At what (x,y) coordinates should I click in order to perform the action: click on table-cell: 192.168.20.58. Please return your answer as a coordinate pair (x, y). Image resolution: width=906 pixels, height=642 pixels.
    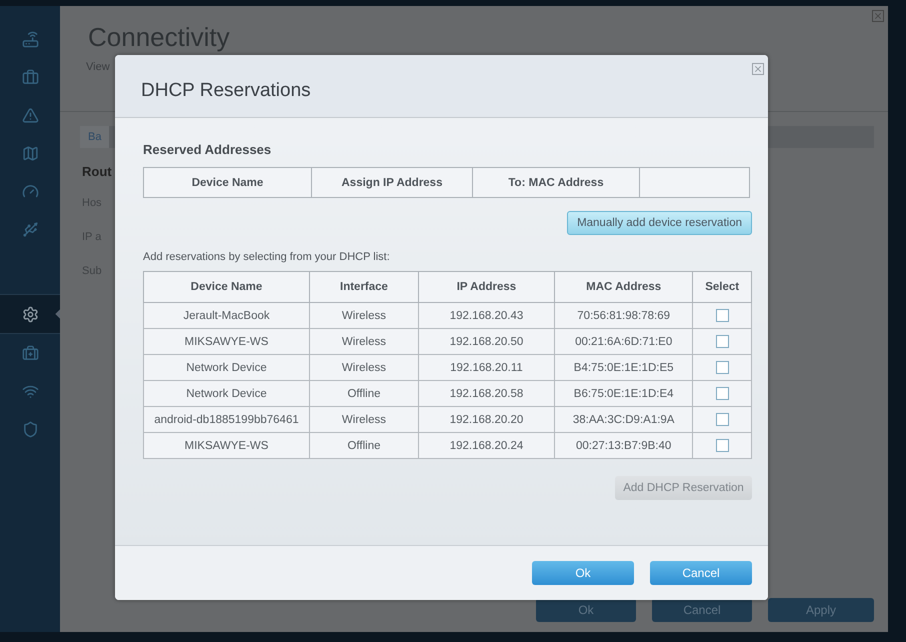
    Looking at the image, I should click on (486, 393).